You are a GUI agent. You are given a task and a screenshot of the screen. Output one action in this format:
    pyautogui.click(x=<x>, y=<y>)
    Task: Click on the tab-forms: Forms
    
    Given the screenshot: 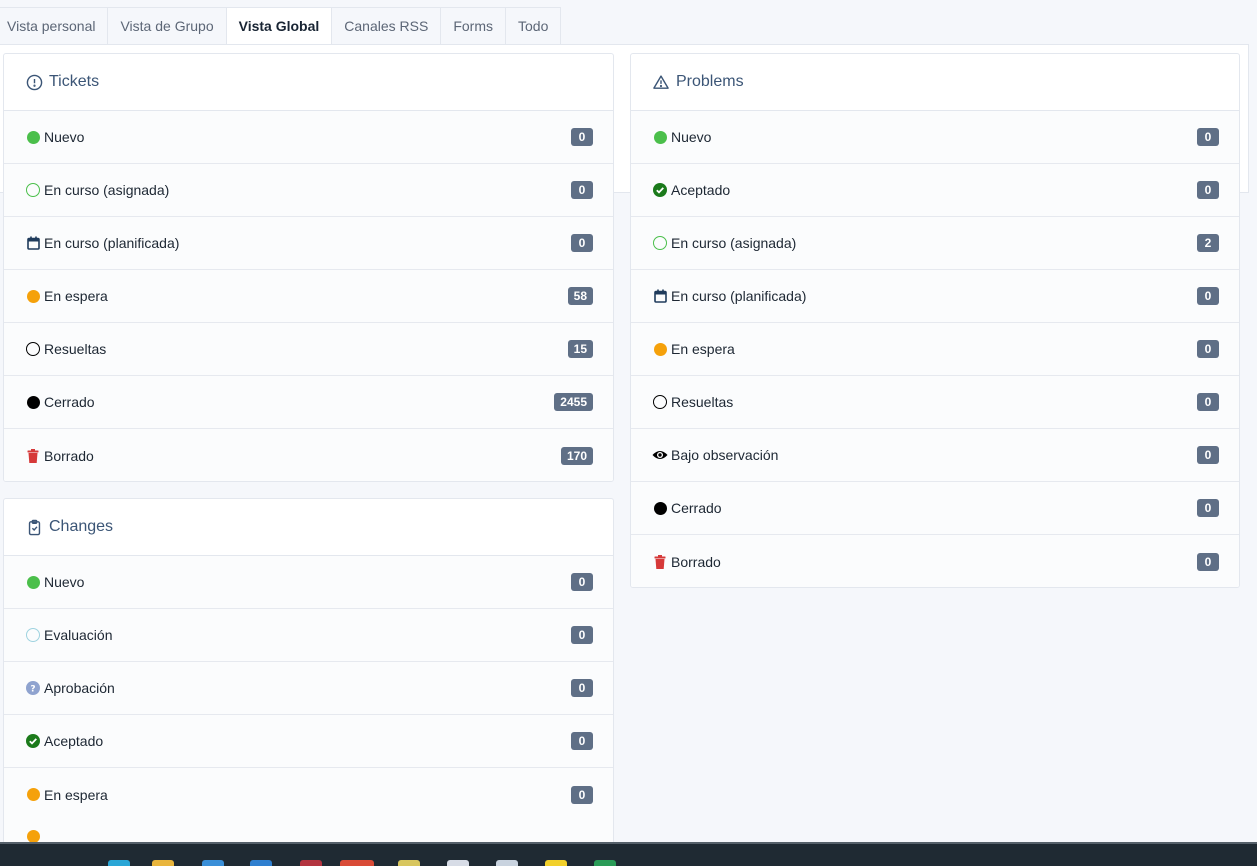 What is the action you would take?
    pyautogui.click(x=472, y=26)
    